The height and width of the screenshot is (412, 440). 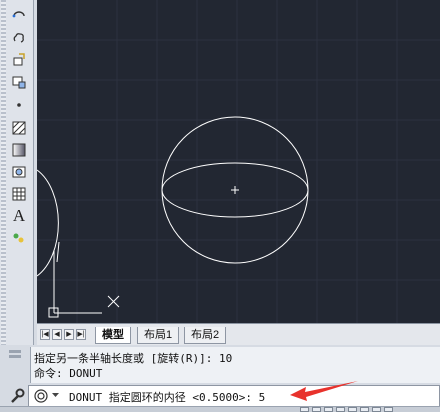 I want to click on gradient-icon, so click(x=19, y=150).